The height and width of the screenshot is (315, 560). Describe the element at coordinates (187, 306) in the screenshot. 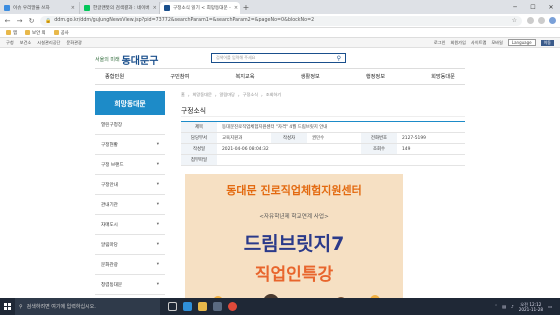

I see `edge-icon` at that location.